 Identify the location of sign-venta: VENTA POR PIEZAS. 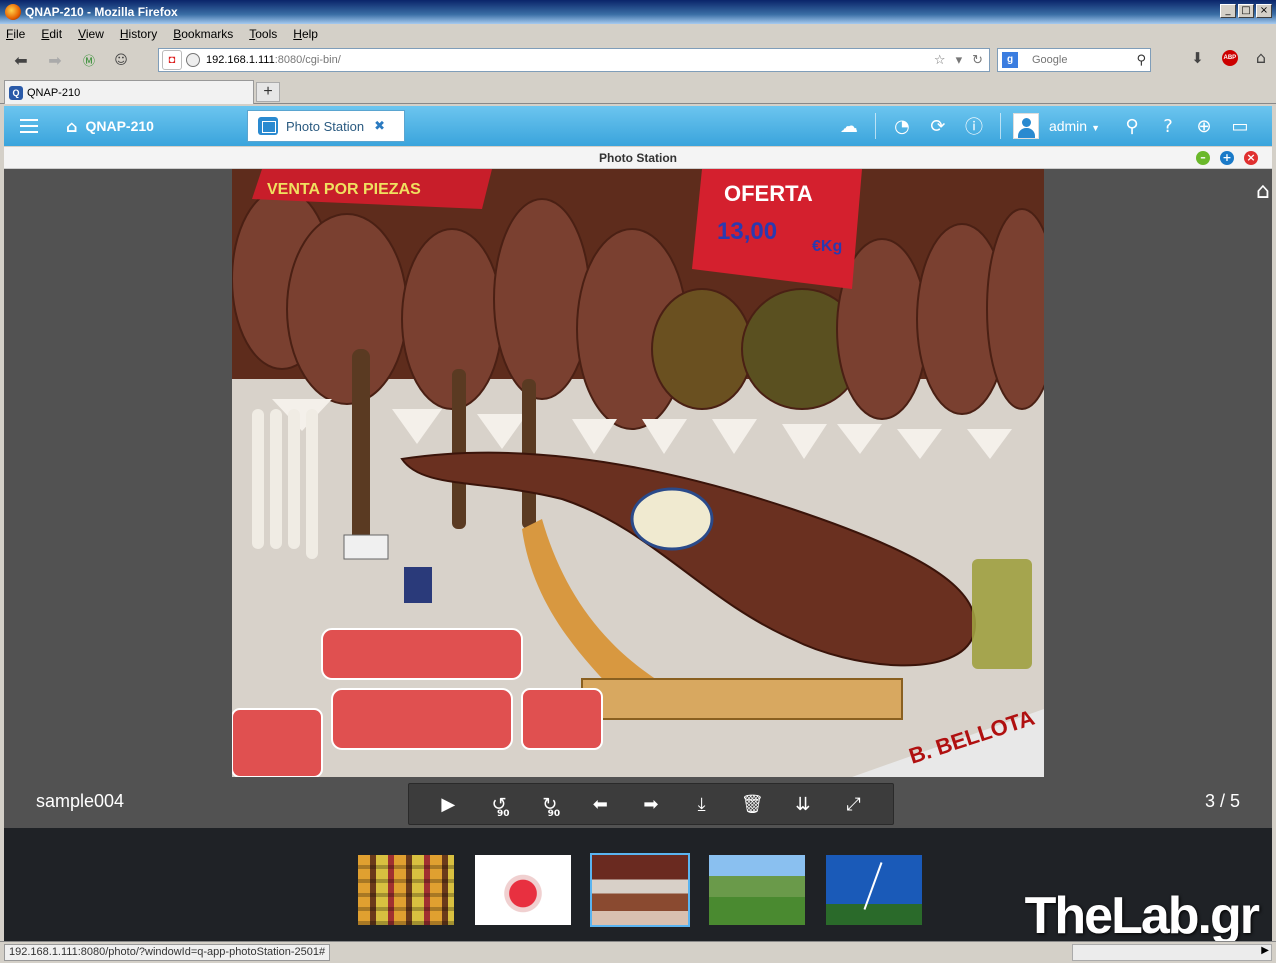
(344, 189).